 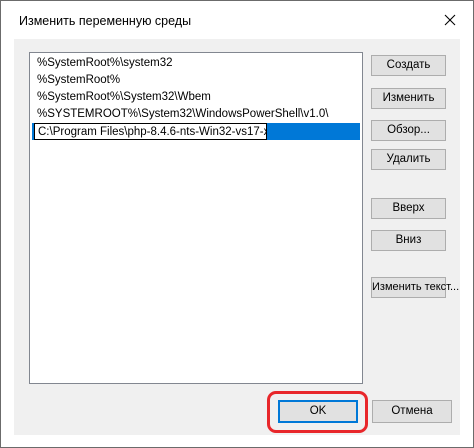 I want to click on create-button: Создать, so click(x=408, y=65).